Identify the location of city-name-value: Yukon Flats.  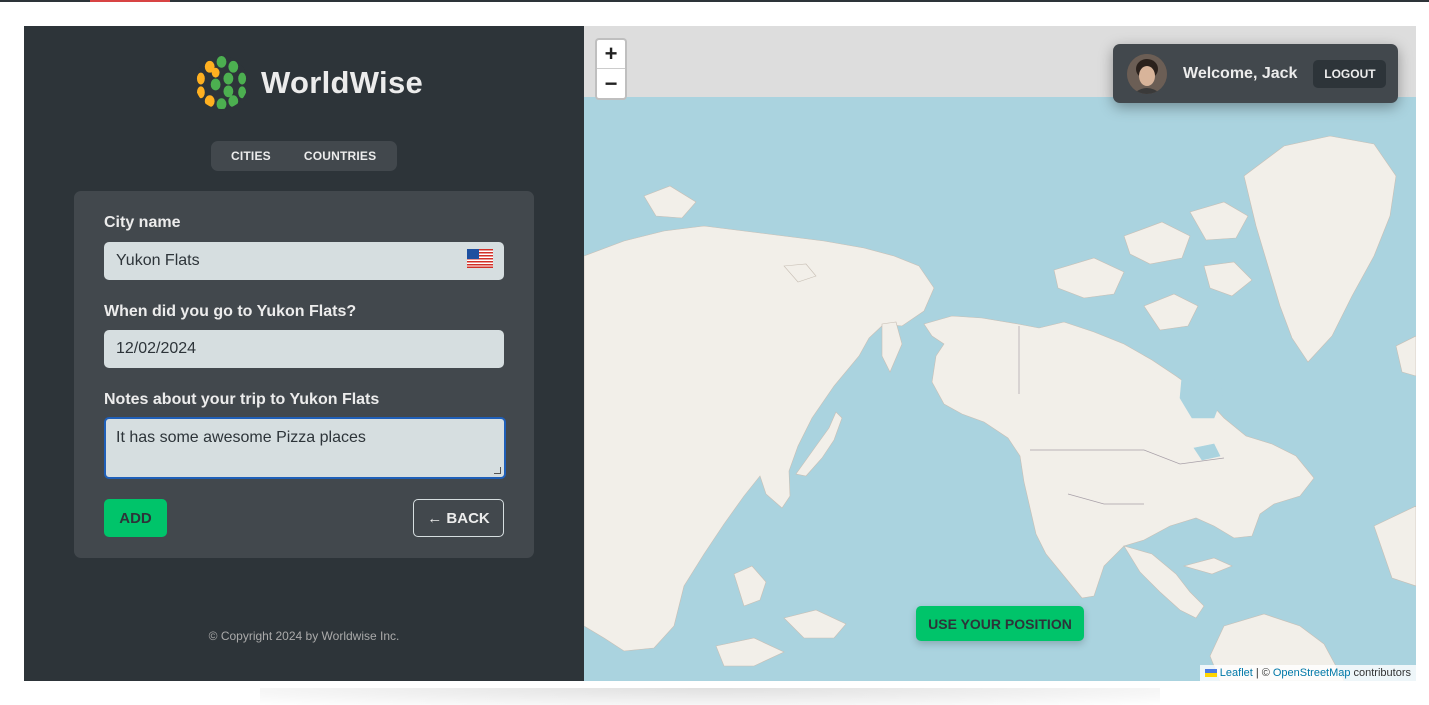
(158, 260).